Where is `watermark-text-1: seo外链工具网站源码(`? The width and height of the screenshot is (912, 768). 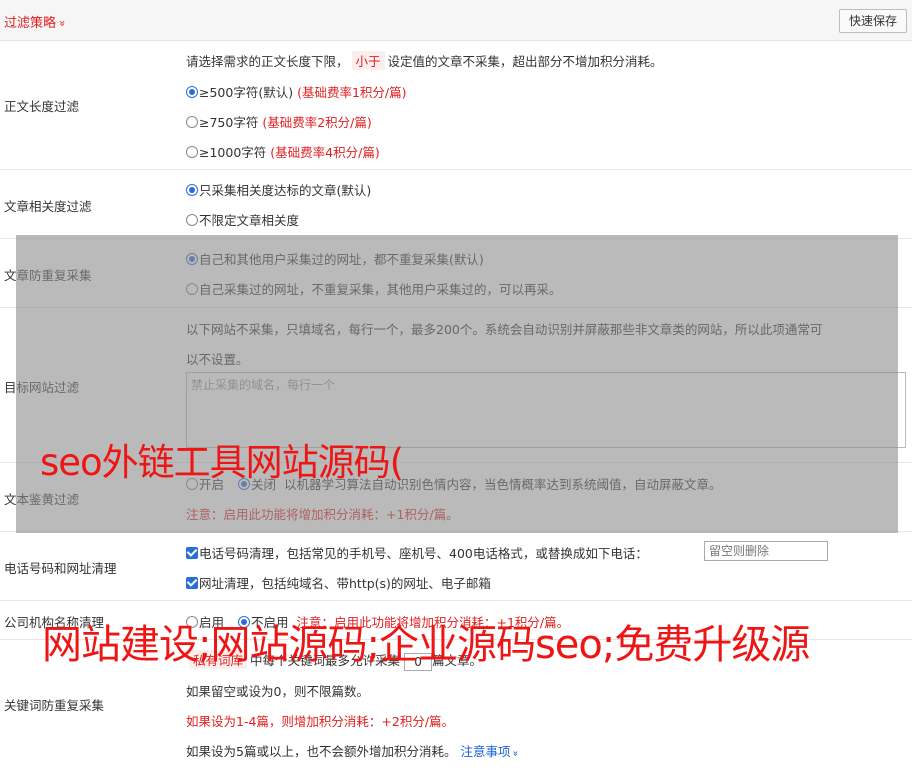 watermark-text-1: seo外链工具网站源码( is located at coordinates (222, 462).